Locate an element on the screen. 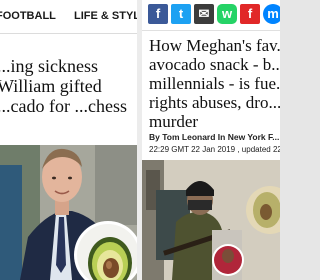 The width and height of the screenshot is (320, 280). facebook-share-button: f is located at coordinates (158, 14).